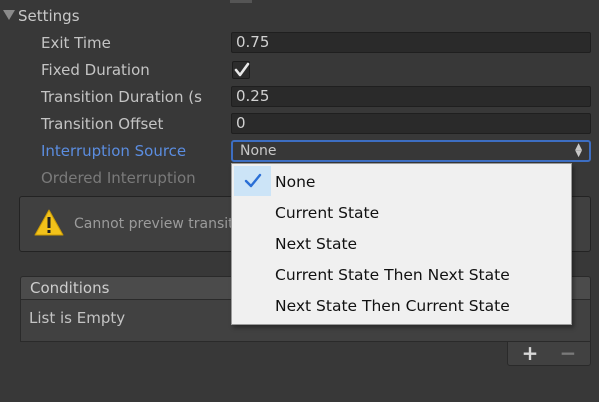 This screenshot has height=402, width=599. What do you see at coordinates (258, 151) in the screenshot?
I see `interruption-source-value: None` at bounding box center [258, 151].